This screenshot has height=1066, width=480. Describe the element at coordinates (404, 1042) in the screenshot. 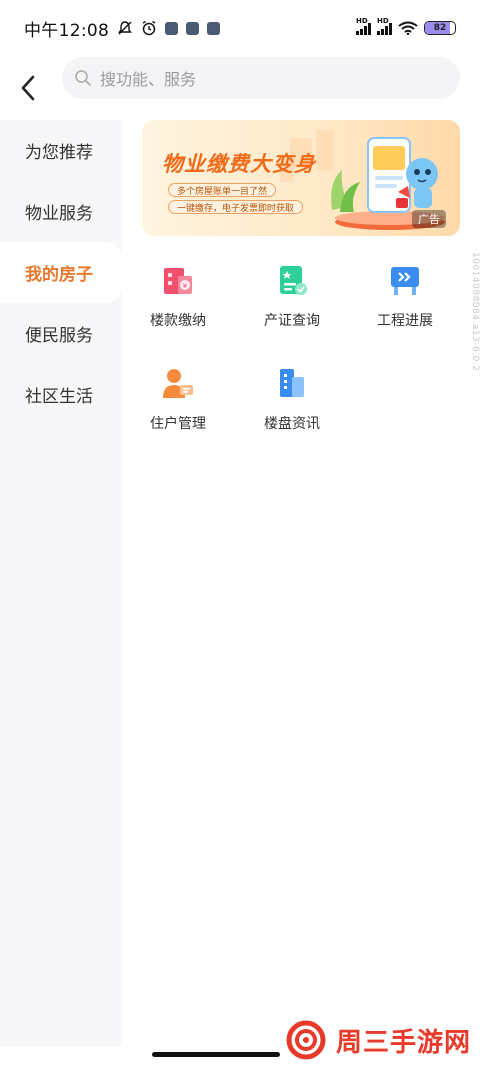

I see `watermark-text: 周三手游网` at that location.